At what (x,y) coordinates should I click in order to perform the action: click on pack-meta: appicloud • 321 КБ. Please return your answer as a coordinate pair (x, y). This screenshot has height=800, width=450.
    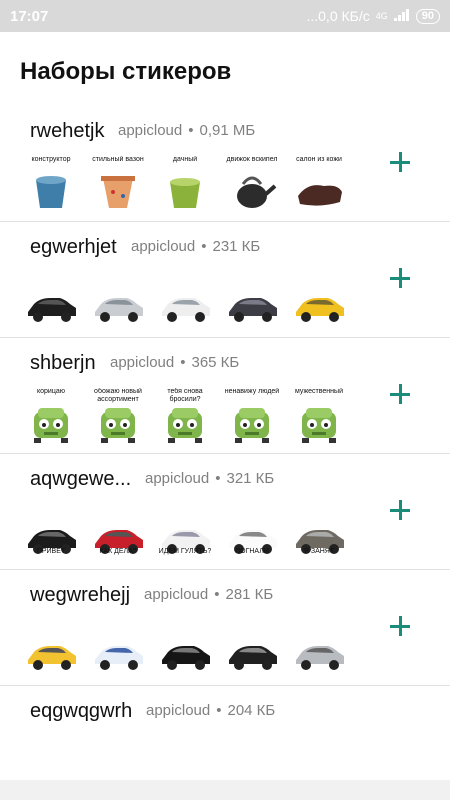
    Looking at the image, I should click on (209, 478).